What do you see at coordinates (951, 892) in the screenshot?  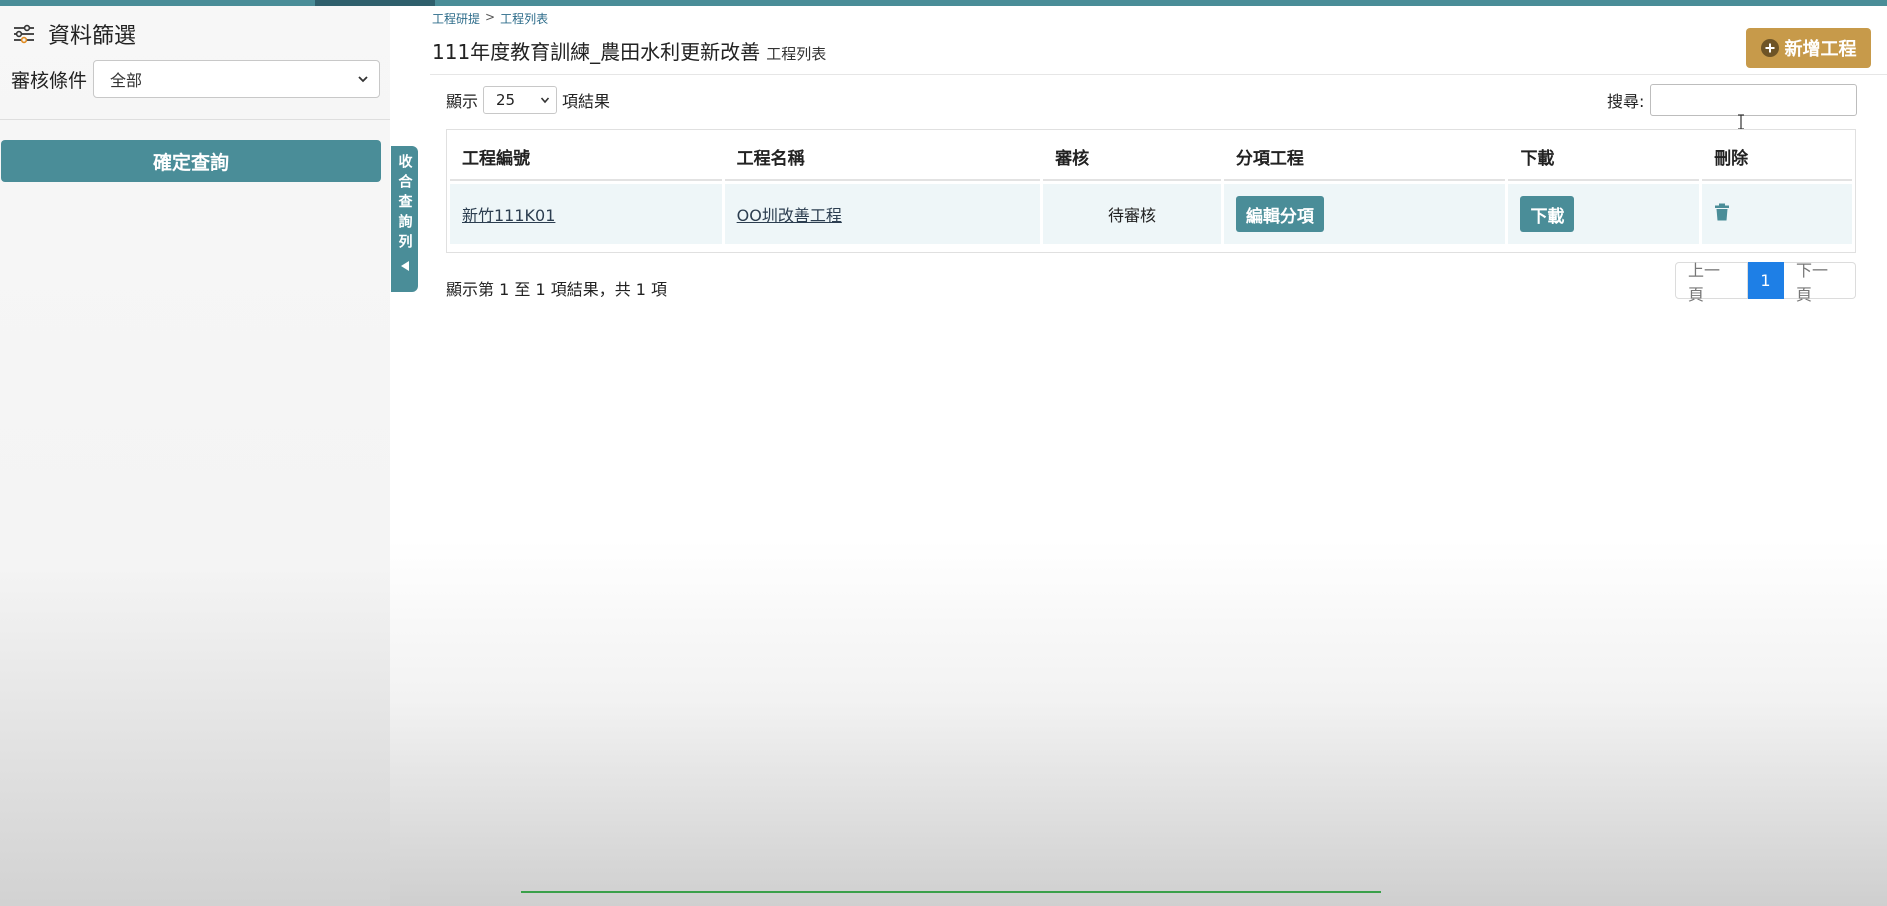 I see `bottom-progress-line` at bounding box center [951, 892].